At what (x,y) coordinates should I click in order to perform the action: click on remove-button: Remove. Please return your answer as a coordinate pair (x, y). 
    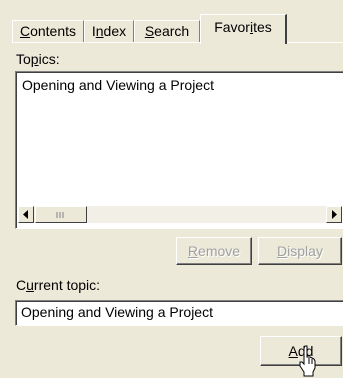
    Looking at the image, I should click on (214, 251).